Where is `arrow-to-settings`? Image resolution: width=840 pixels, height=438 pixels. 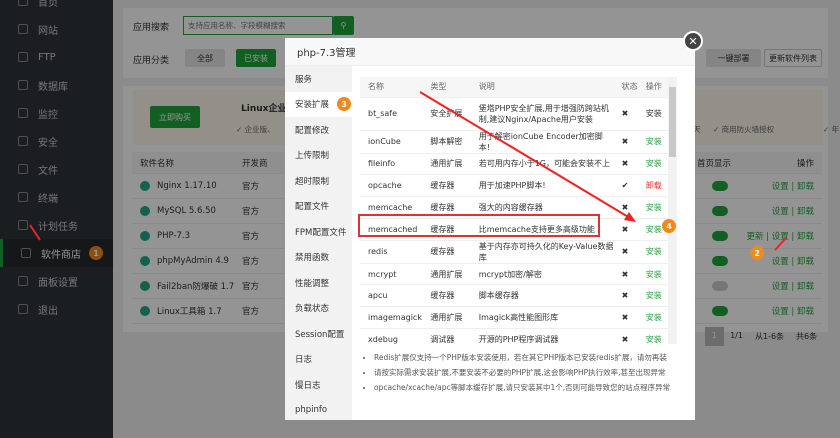
arrow-to-settings is located at coordinates (780, 244).